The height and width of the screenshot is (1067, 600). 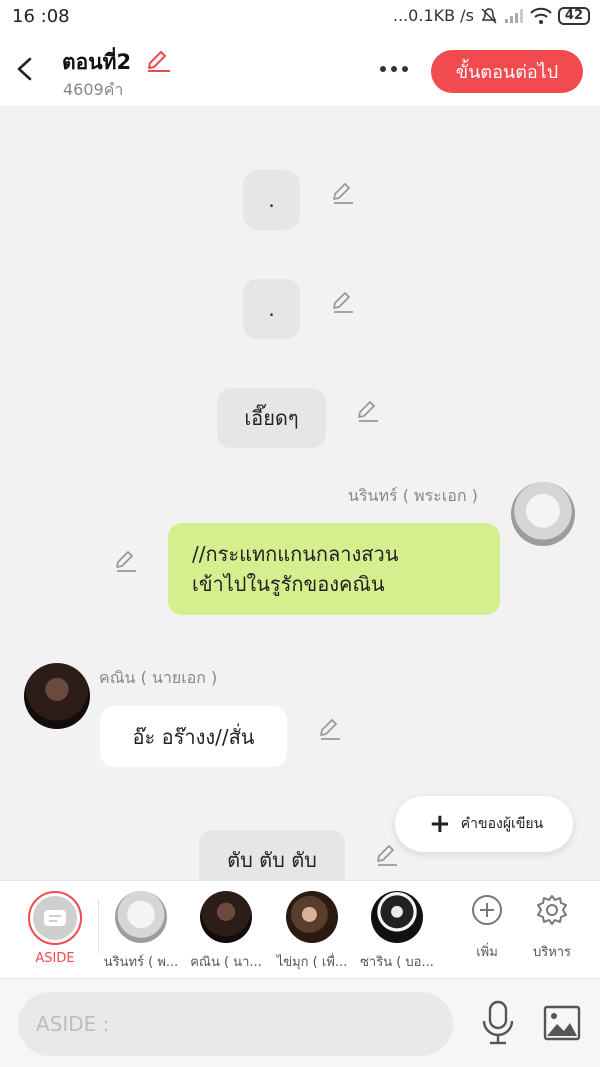 What do you see at coordinates (271, 418) in the screenshot?
I see `narration-bubble: เอี๊ยดๆ` at bounding box center [271, 418].